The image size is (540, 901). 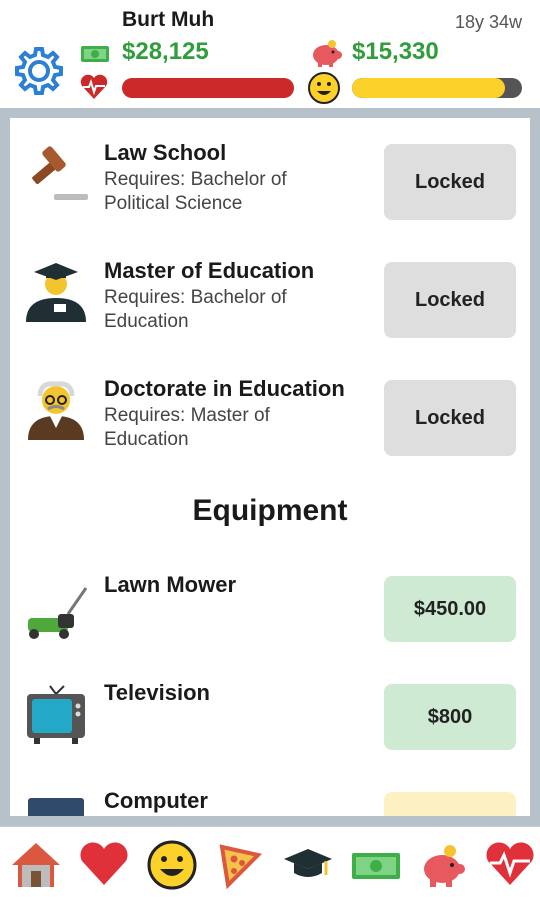 What do you see at coordinates (56, 408) in the screenshot?
I see `professor-icon` at bounding box center [56, 408].